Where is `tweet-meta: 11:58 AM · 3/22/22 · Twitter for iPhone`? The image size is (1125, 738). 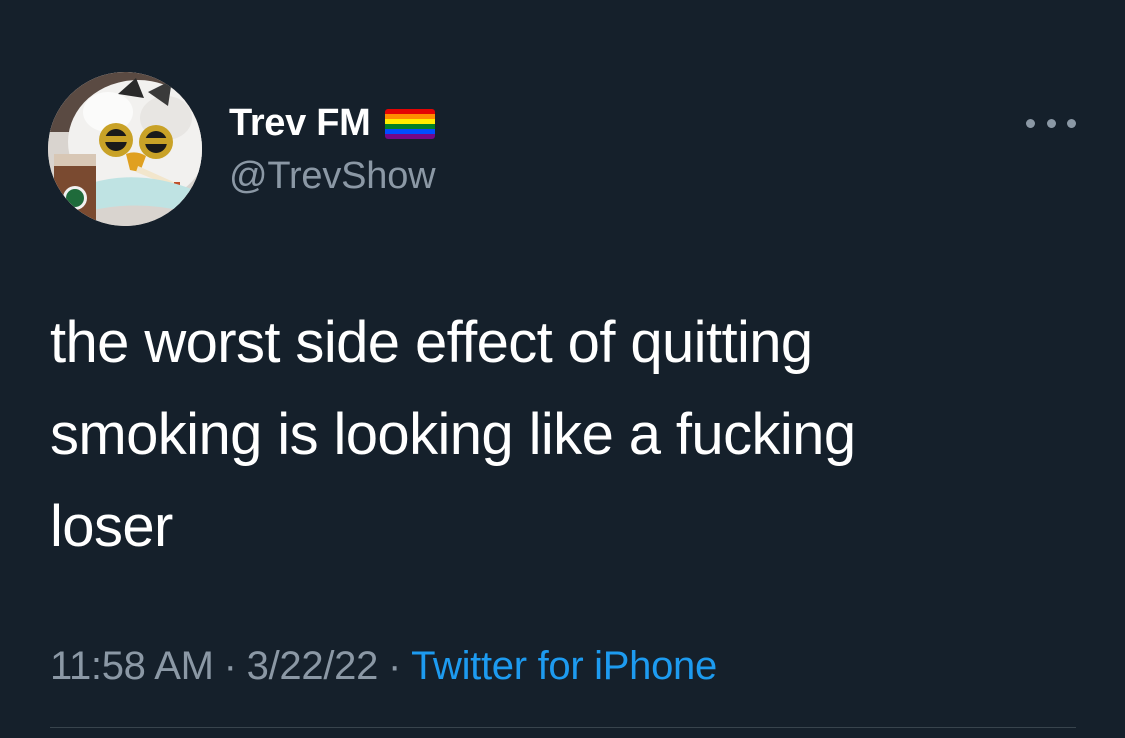
tweet-meta: 11:58 AM · 3/22/22 · Twitter for iPhone is located at coordinates (383, 666).